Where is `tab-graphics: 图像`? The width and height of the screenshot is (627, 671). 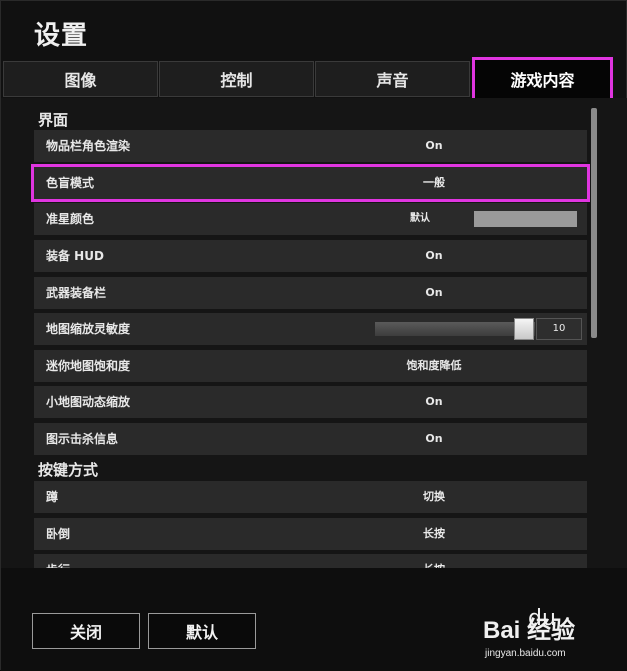
tab-graphics: 图像 is located at coordinates (80, 79).